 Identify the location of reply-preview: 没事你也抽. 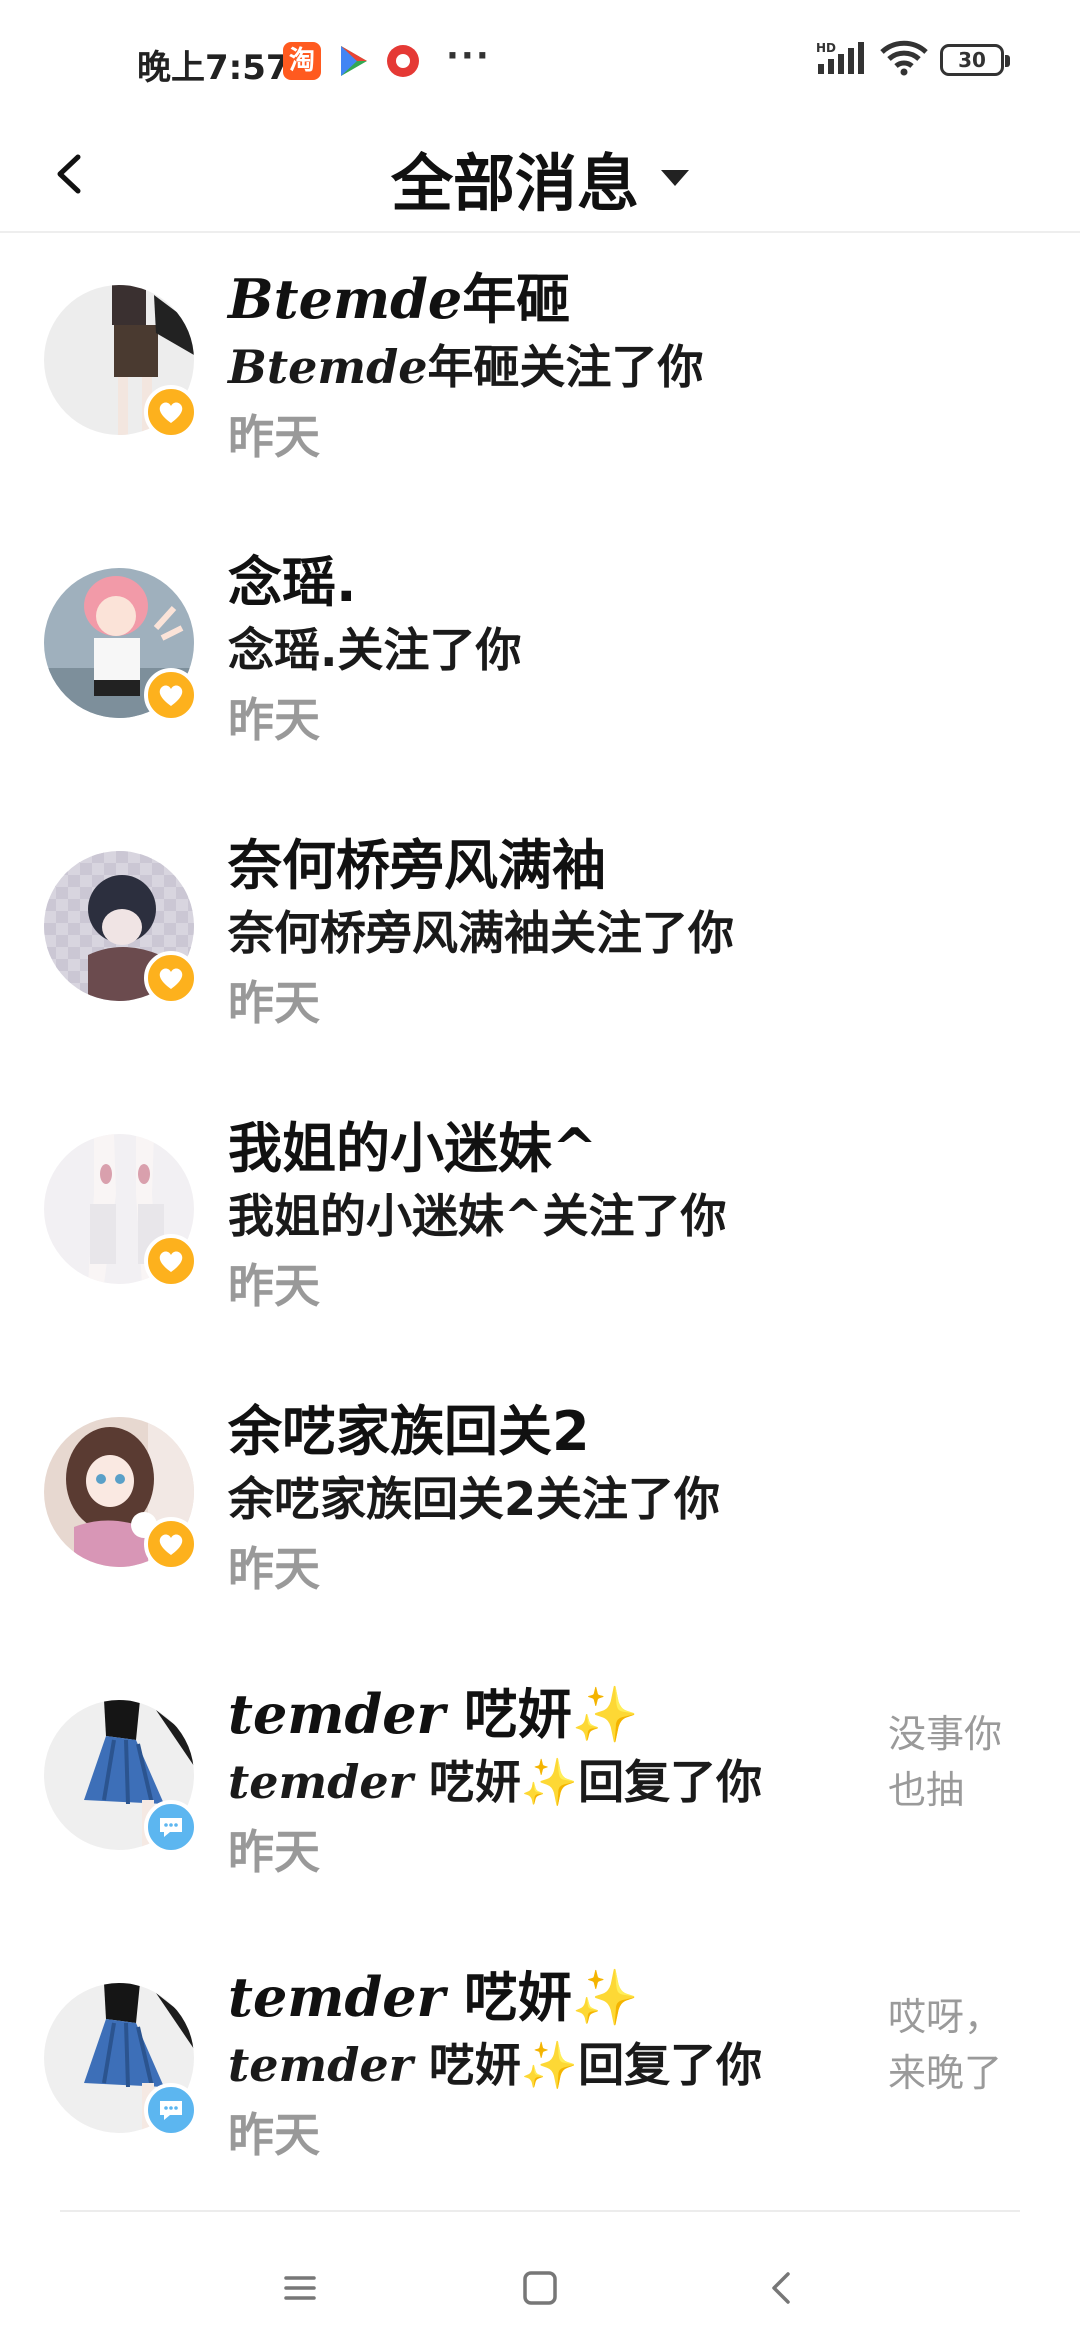
(945, 1762).